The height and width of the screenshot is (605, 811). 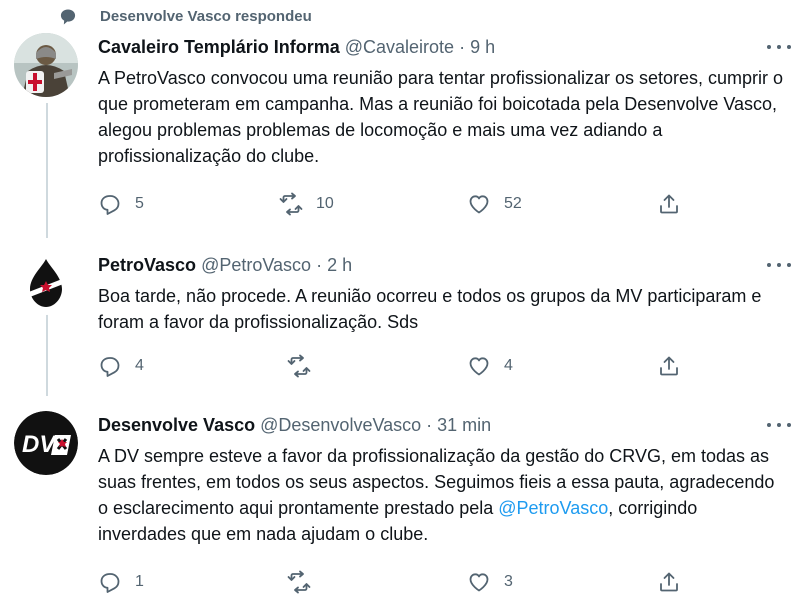 What do you see at coordinates (206, 16) in the screenshot?
I see `social-context-text: Desenvolve Vasco respondeu` at bounding box center [206, 16].